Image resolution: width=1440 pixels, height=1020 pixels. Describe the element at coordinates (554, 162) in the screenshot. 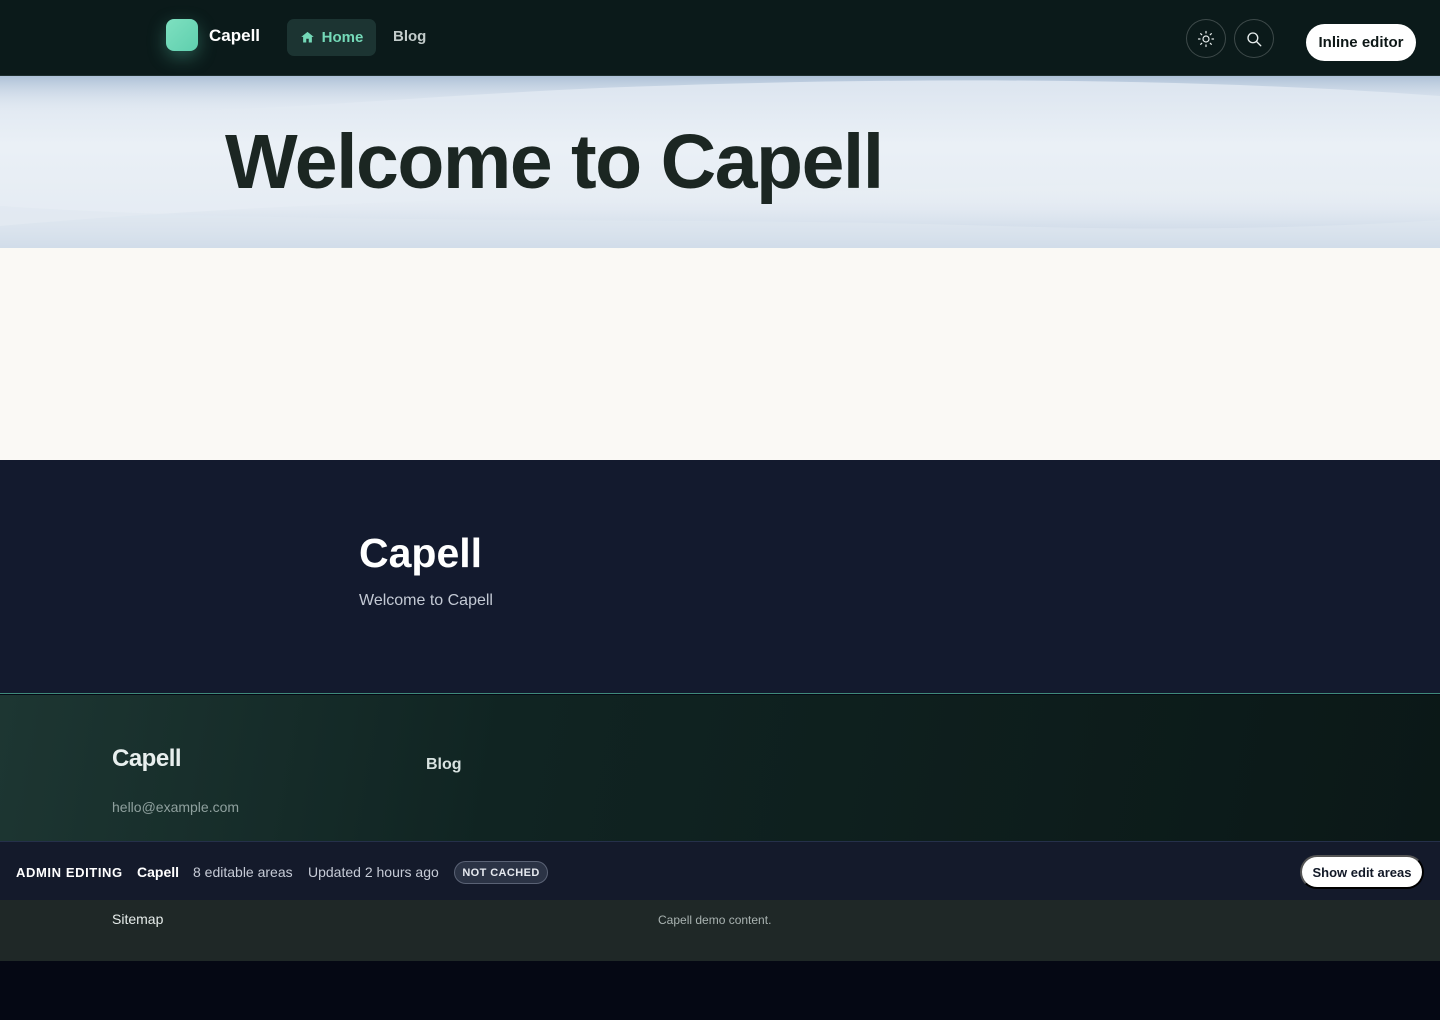

I see `hero-title: Welcome to Capell` at that location.